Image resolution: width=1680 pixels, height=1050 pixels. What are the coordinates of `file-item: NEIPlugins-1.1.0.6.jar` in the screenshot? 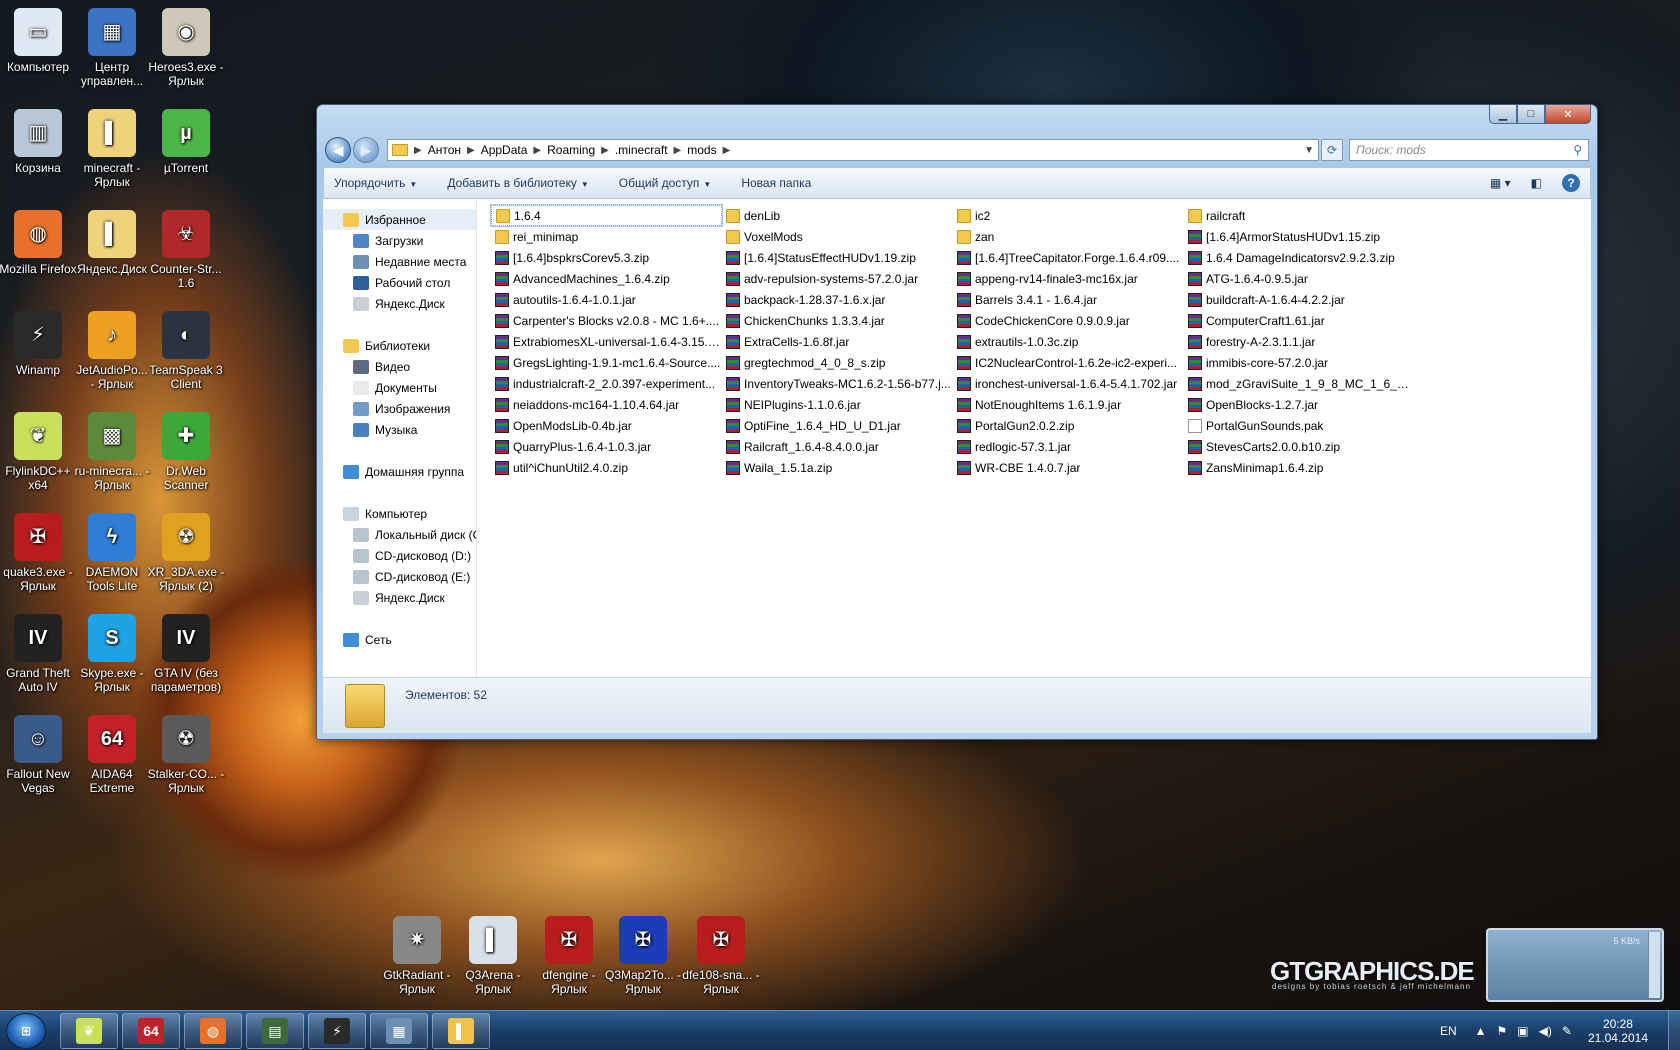 It's located at (837, 404).